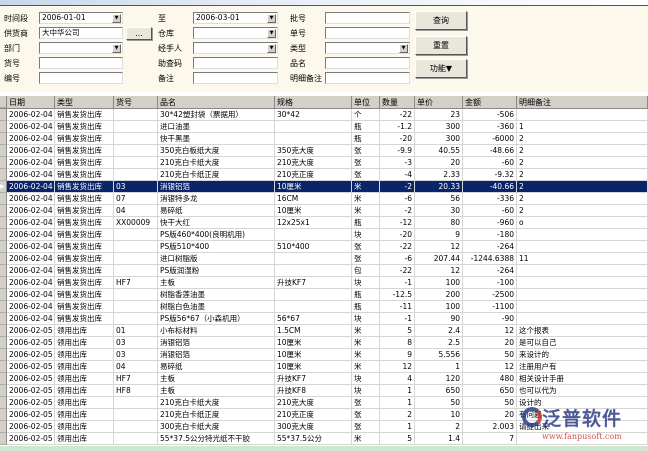 This screenshot has height=451, width=648. What do you see at coordinates (31, 102) in the screenshot?
I see `column-header-date: 日期` at bounding box center [31, 102].